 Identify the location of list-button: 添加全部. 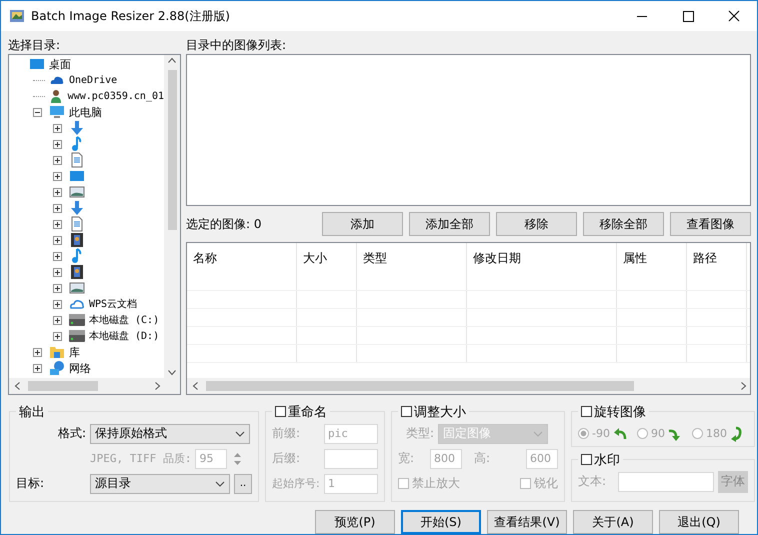
(449, 224).